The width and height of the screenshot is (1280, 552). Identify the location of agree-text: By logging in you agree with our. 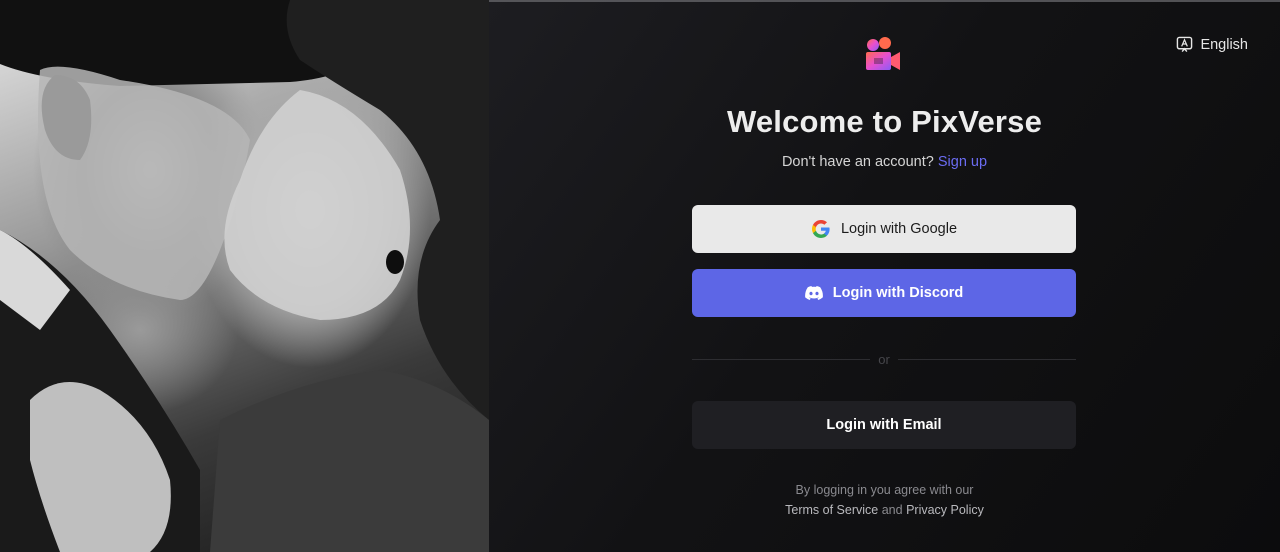
(884, 490).